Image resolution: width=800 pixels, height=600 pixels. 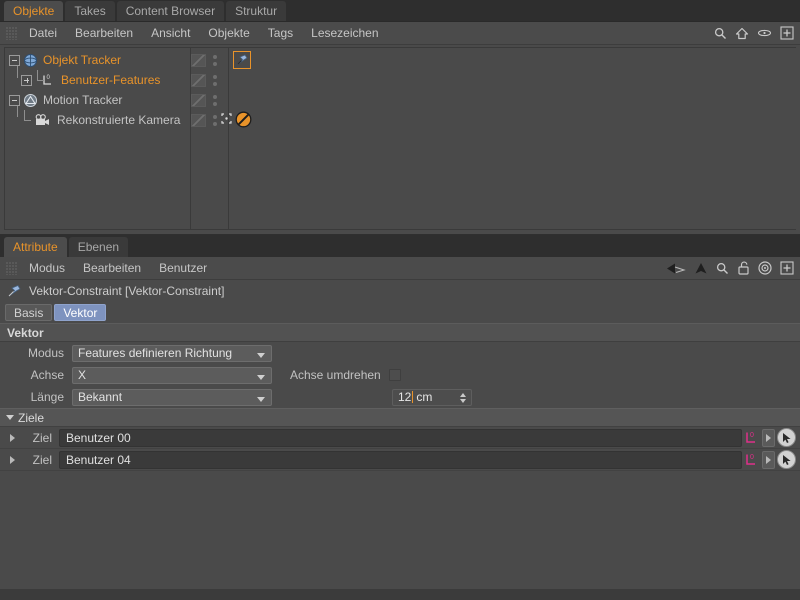 I want to click on tree-row-motion-tracker: Motion Tracker, so click(x=400, y=100).